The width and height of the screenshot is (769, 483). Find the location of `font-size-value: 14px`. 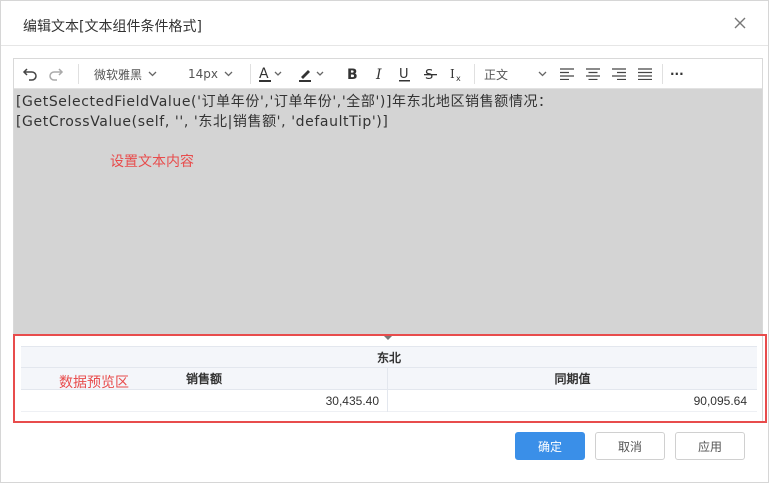

font-size-value: 14px is located at coordinates (203, 74).